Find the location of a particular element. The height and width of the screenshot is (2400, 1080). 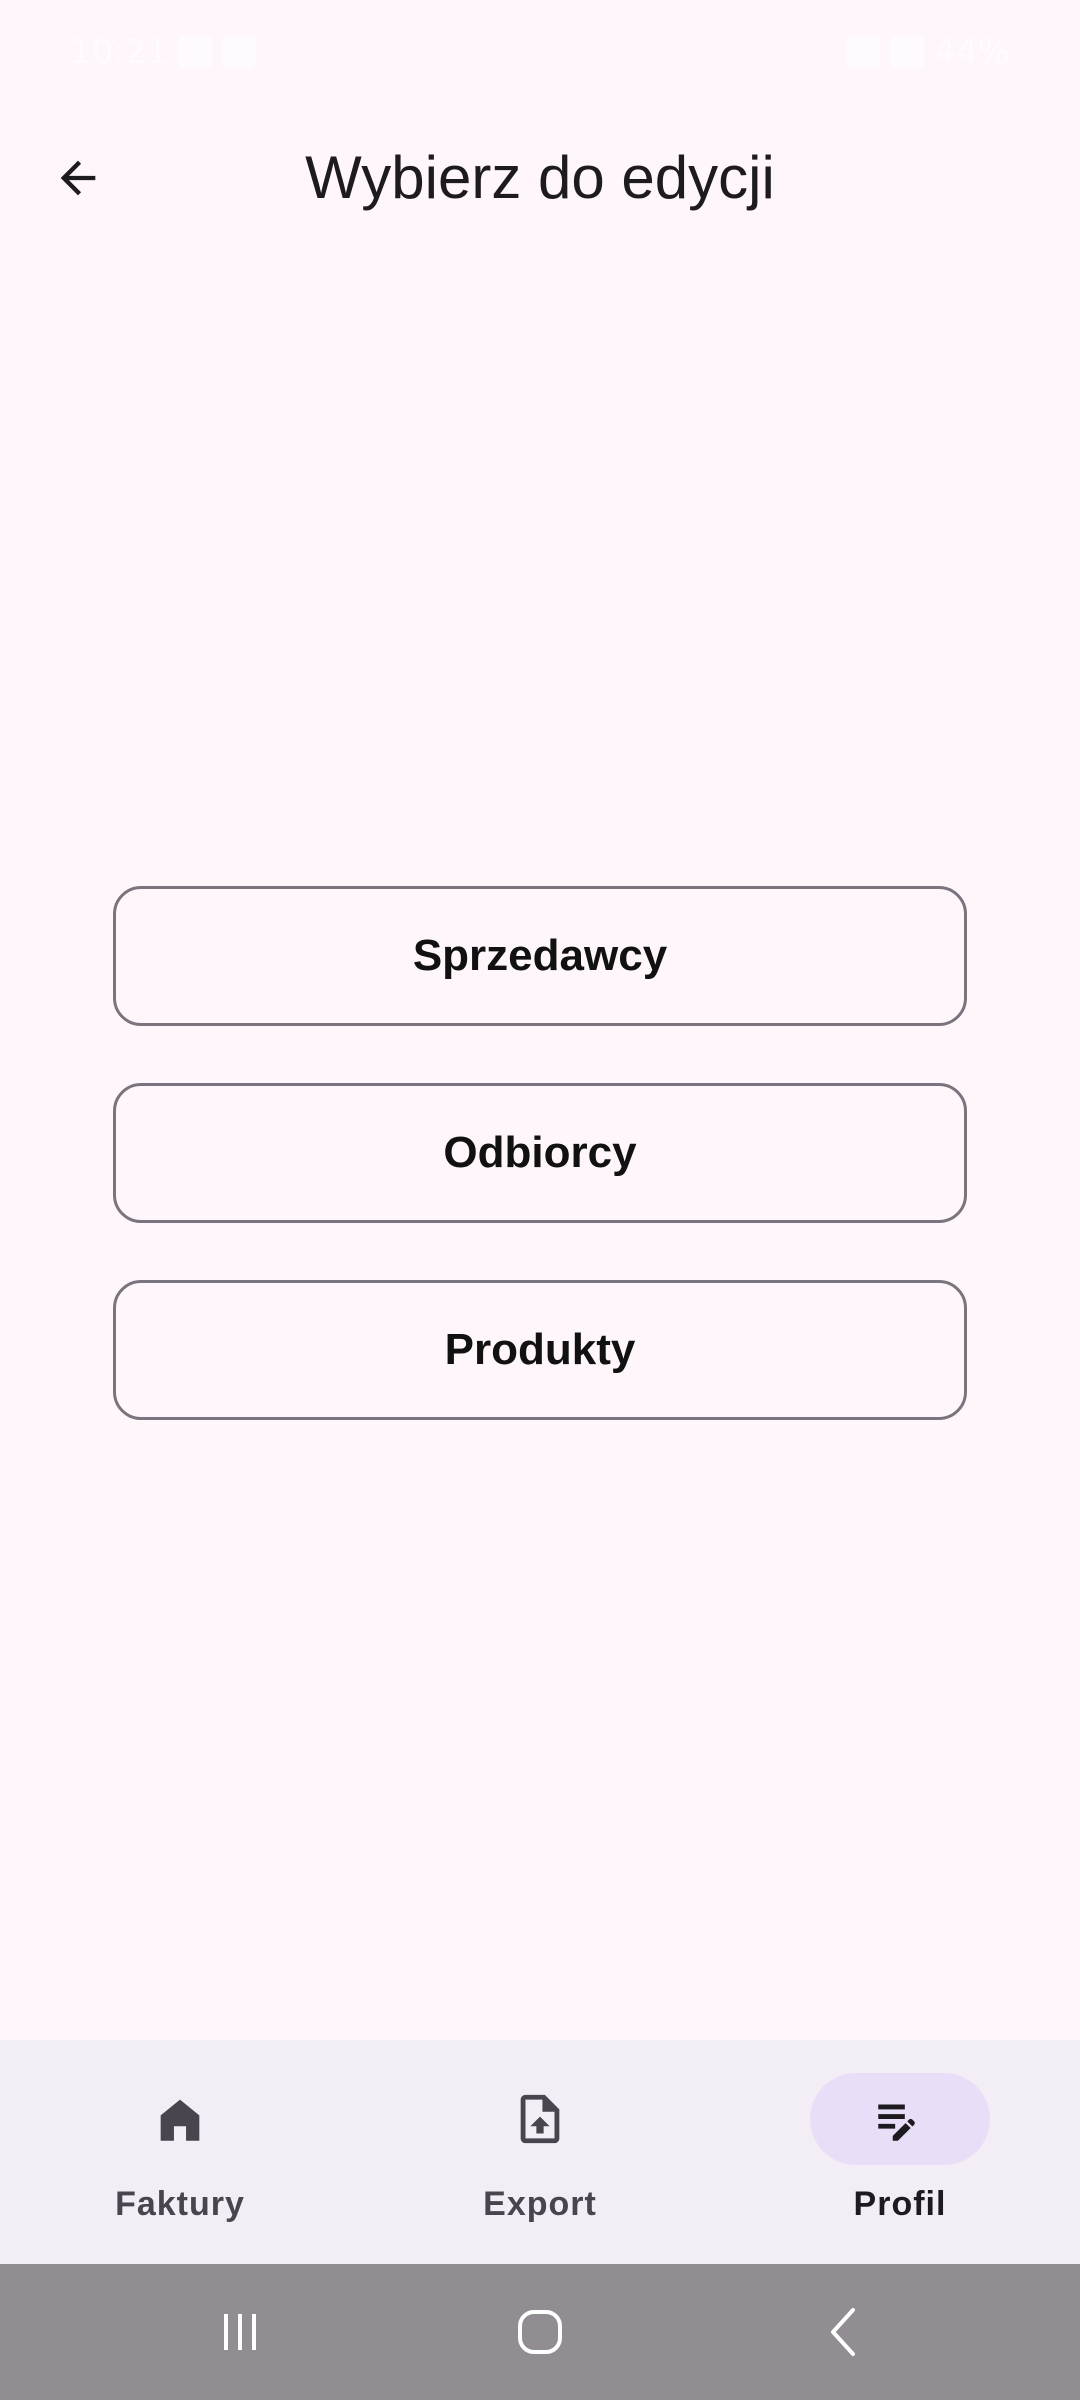

recents-button is located at coordinates (240, 2332).